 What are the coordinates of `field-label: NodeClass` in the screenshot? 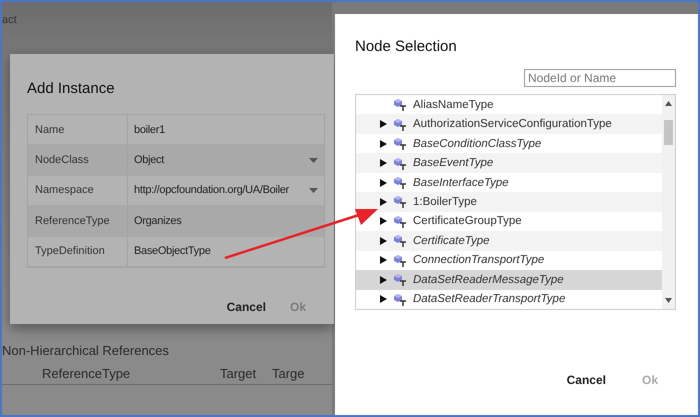 It's located at (78, 160).